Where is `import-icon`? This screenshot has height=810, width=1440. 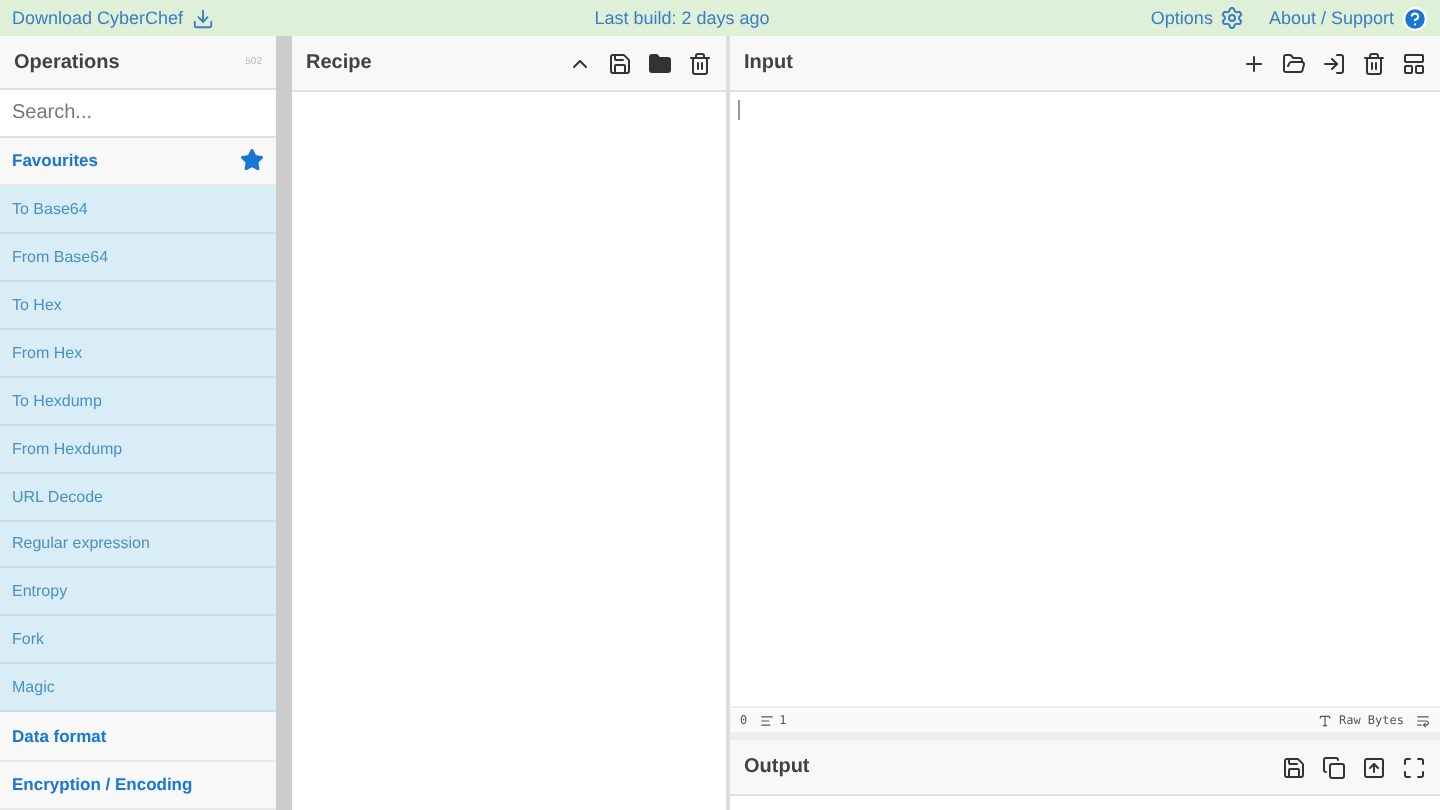
import-icon is located at coordinates (1334, 63).